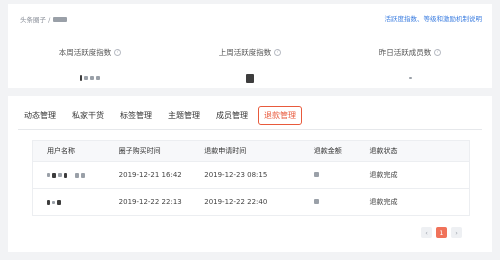 The image size is (500, 260). I want to click on tab-topic-management: 主题管理, so click(184, 115).